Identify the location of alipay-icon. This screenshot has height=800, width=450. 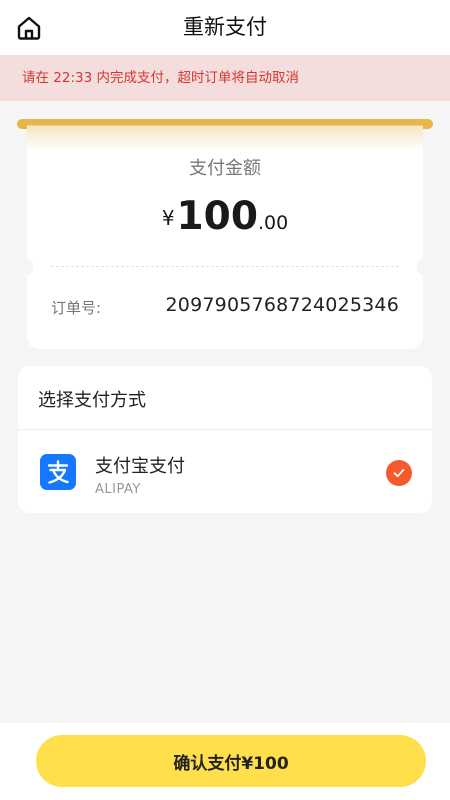
(58, 472).